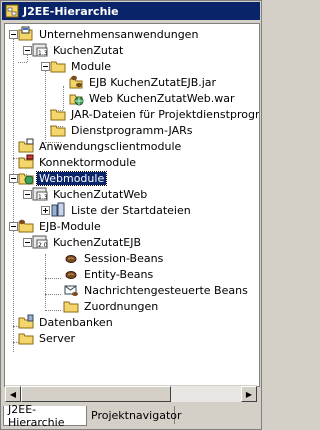 This screenshot has width=320, height=430. I want to click on tree-item-welcome-files: Liste der Startdateien, so click(121, 210).